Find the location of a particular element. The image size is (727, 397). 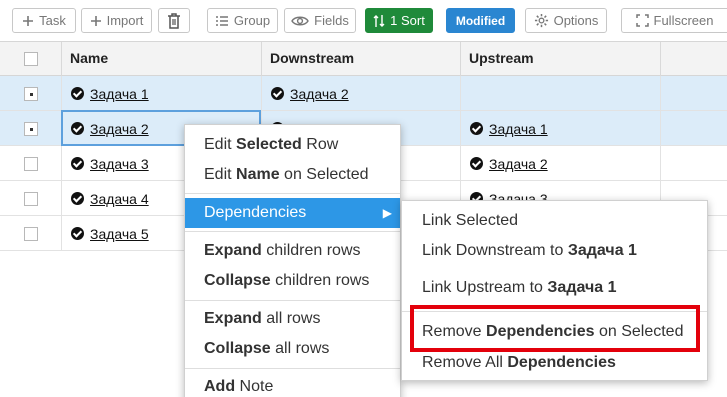

submenu-arrow-icon: ▶ is located at coordinates (387, 213).